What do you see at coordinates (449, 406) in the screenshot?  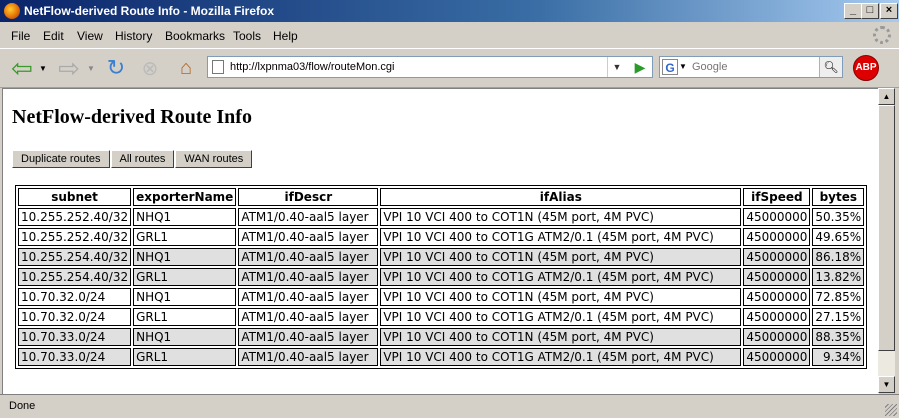 I see `status-bar: Done` at bounding box center [449, 406].